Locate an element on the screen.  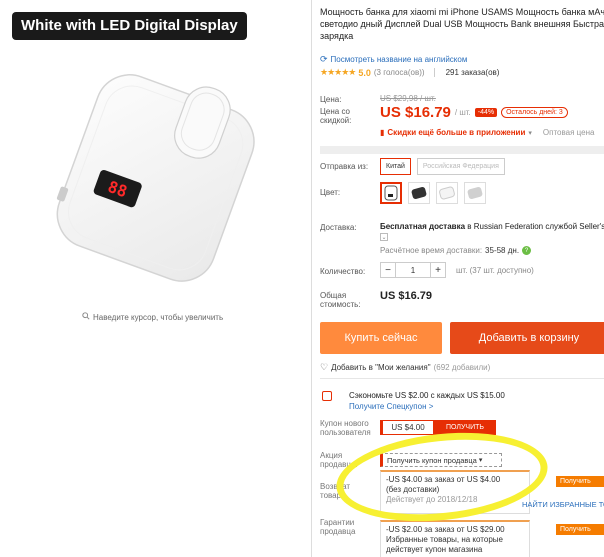
color-swatch-white is located at coordinates (447, 193).